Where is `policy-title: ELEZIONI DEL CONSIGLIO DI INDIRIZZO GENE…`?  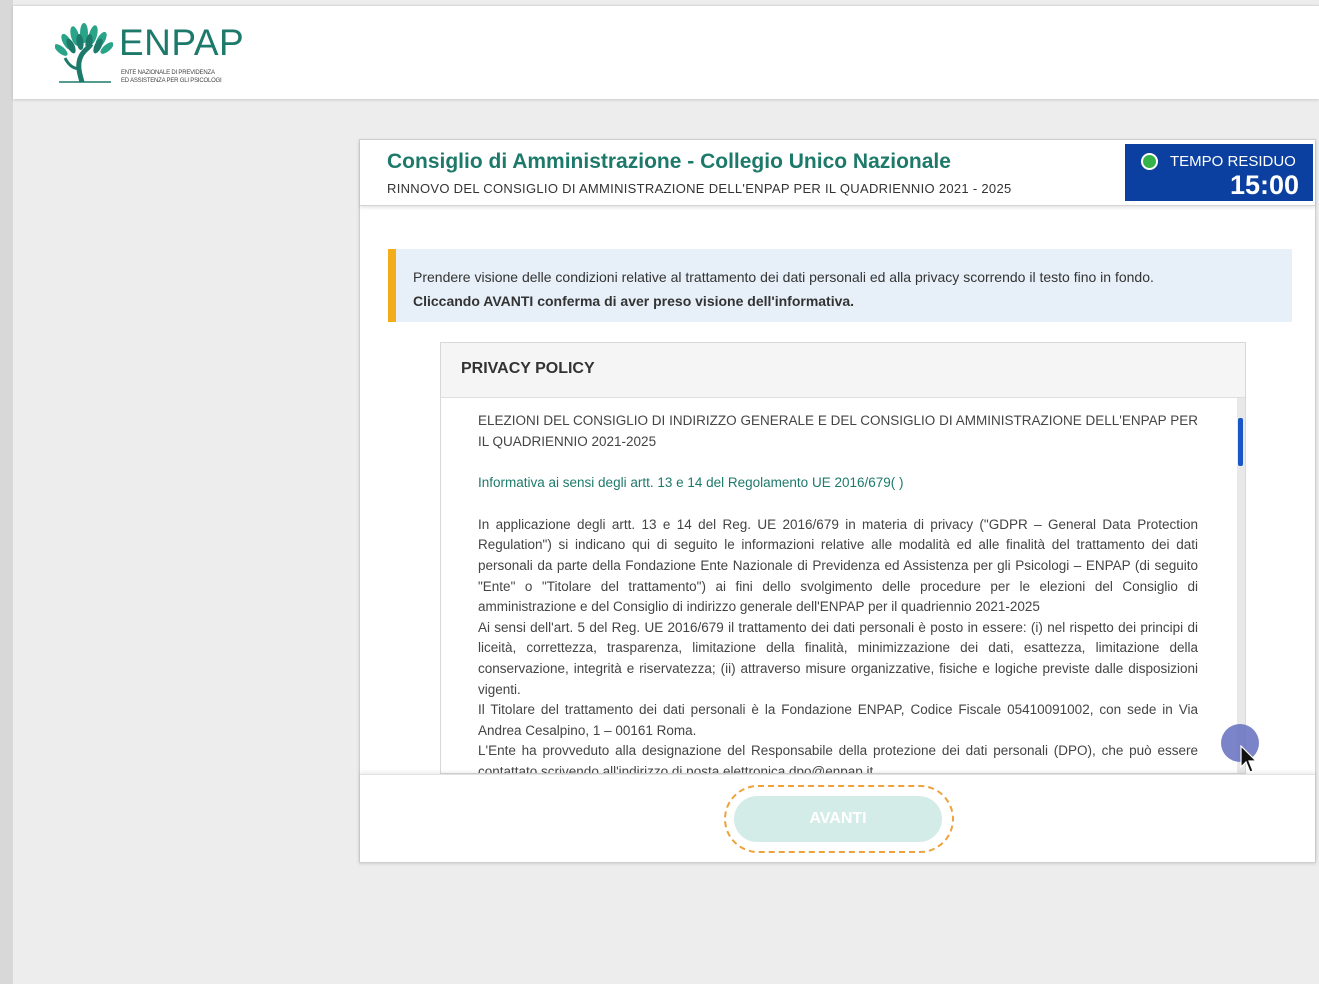 policy-title: ELEZIONI DEL CONSIGLIO DI INDIRIZZO GENE… is located at coordinates (838, 431).